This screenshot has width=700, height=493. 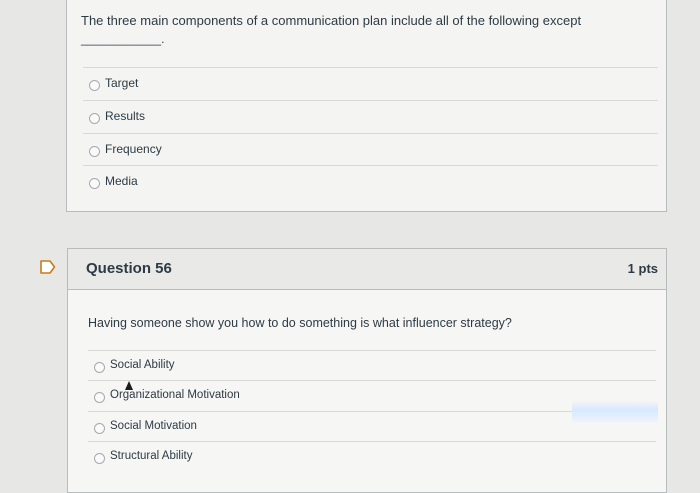 I want to click on answer-label: Social Ability, so click(x=142, y=365).